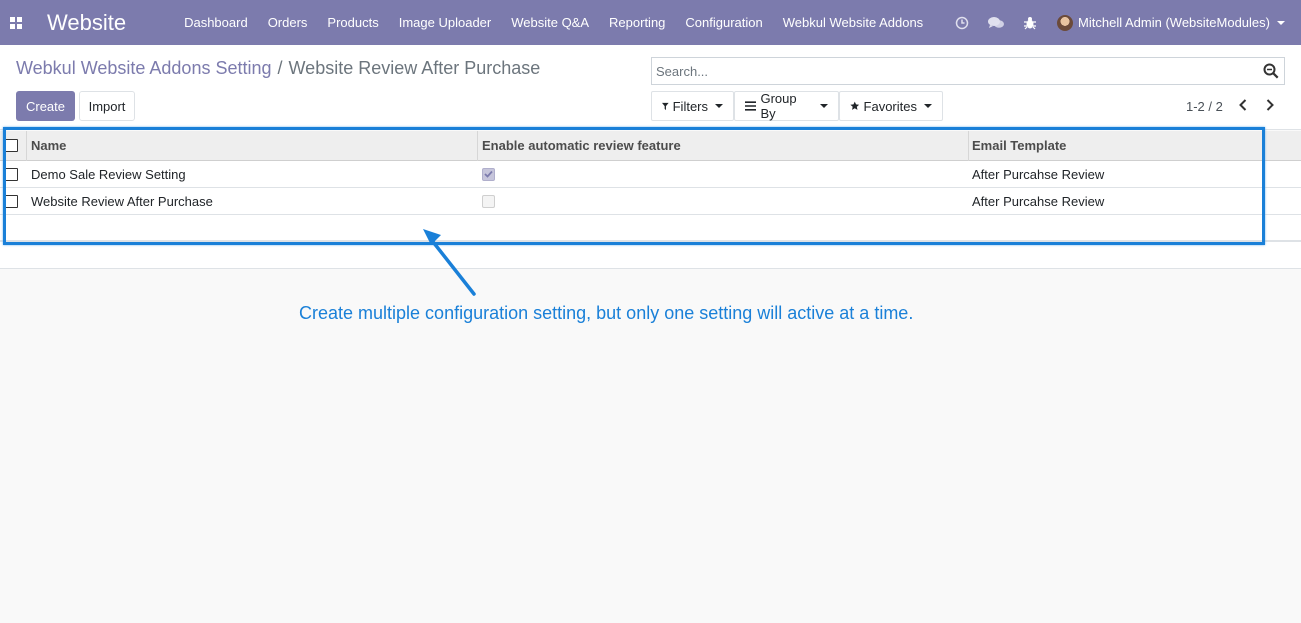 The image size is (1301, 623). Describe the element at coordinates (445, 22) in the screenshot. I see `menu-item-image-uploader: Image Uploader` at that location.